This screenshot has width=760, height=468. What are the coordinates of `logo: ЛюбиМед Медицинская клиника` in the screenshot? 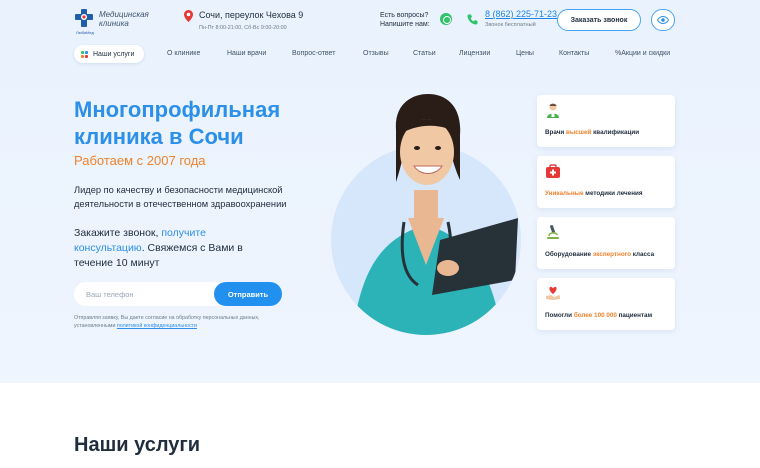 It's located at (111, 21).